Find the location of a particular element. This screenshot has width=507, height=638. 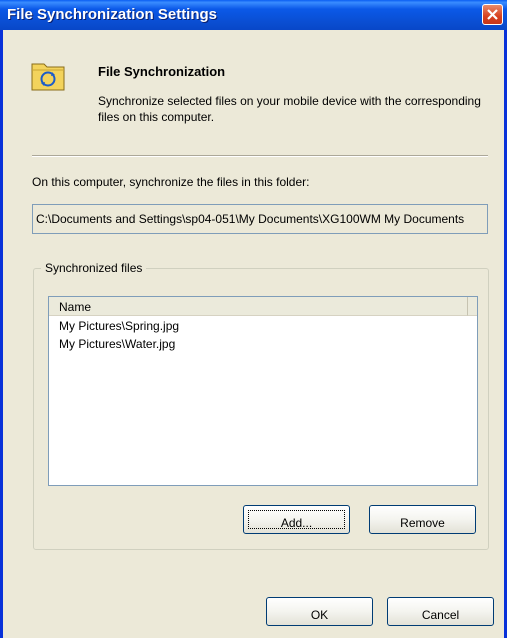

cancel-button: Cancel is located at coordinates (440, 611).